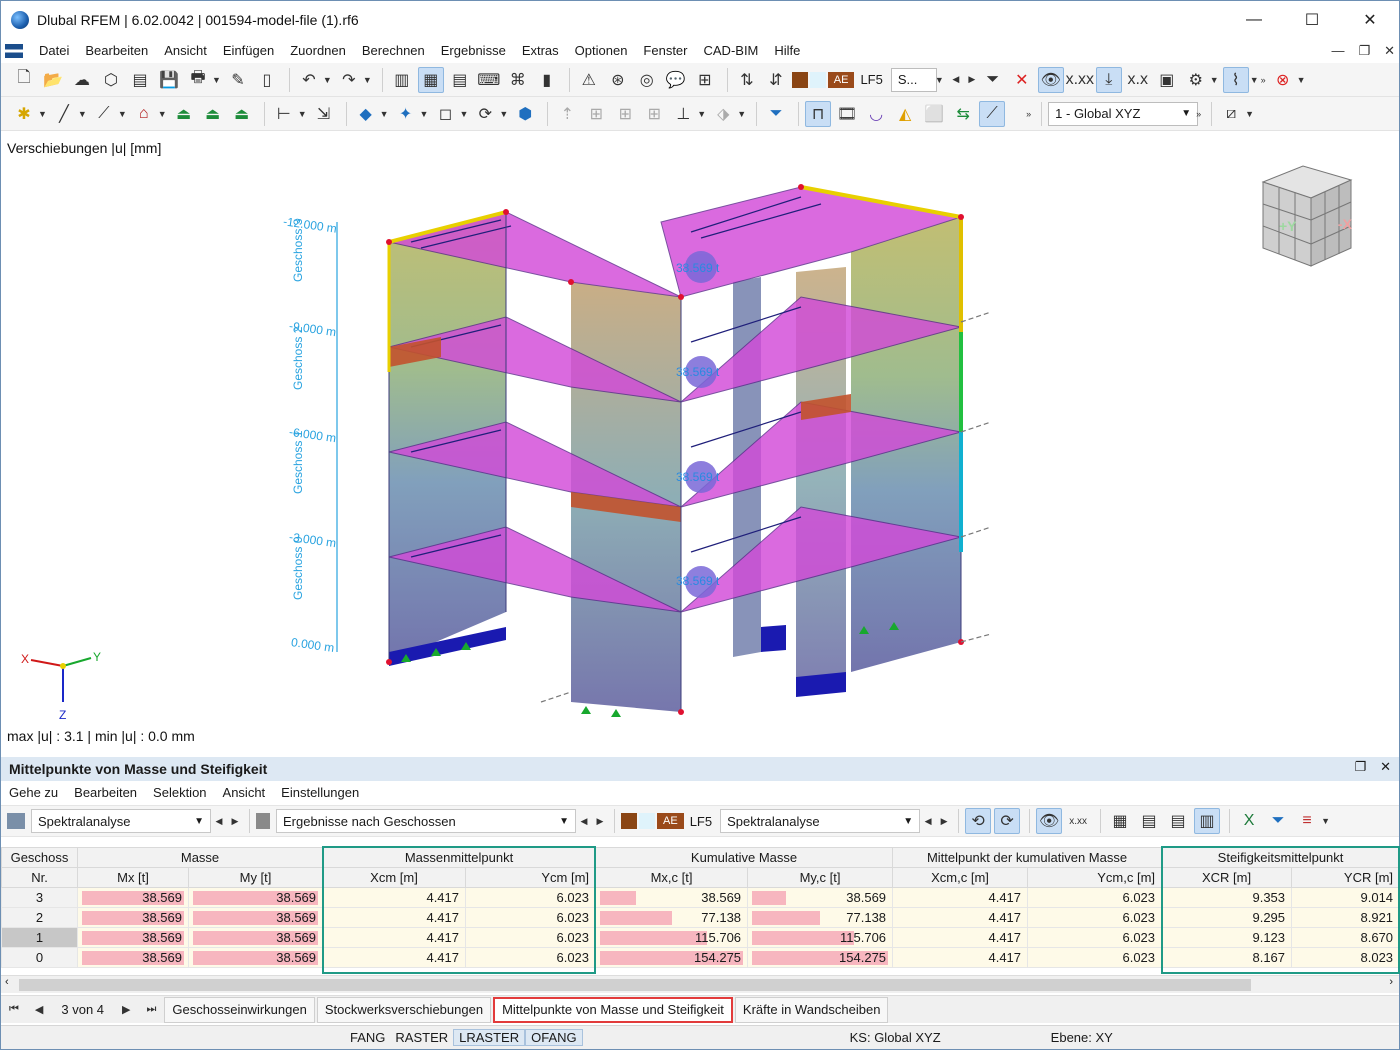 This screenshot has width=1400, height=1050. What do you see at coordinates (1227, 897) in the screenshot?
I see `cell-xcr: 9.353` at bounding box center [1227, 897].